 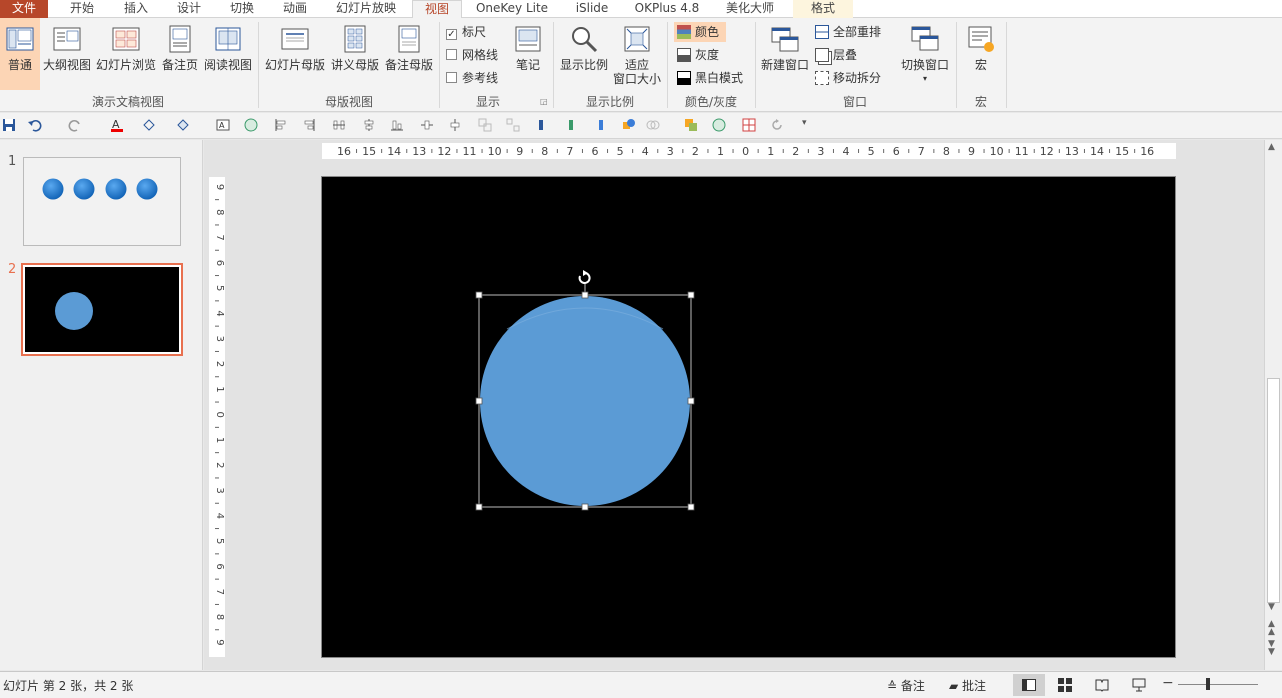 I want to click on circle-green-icon, so click(x=719, y=125).